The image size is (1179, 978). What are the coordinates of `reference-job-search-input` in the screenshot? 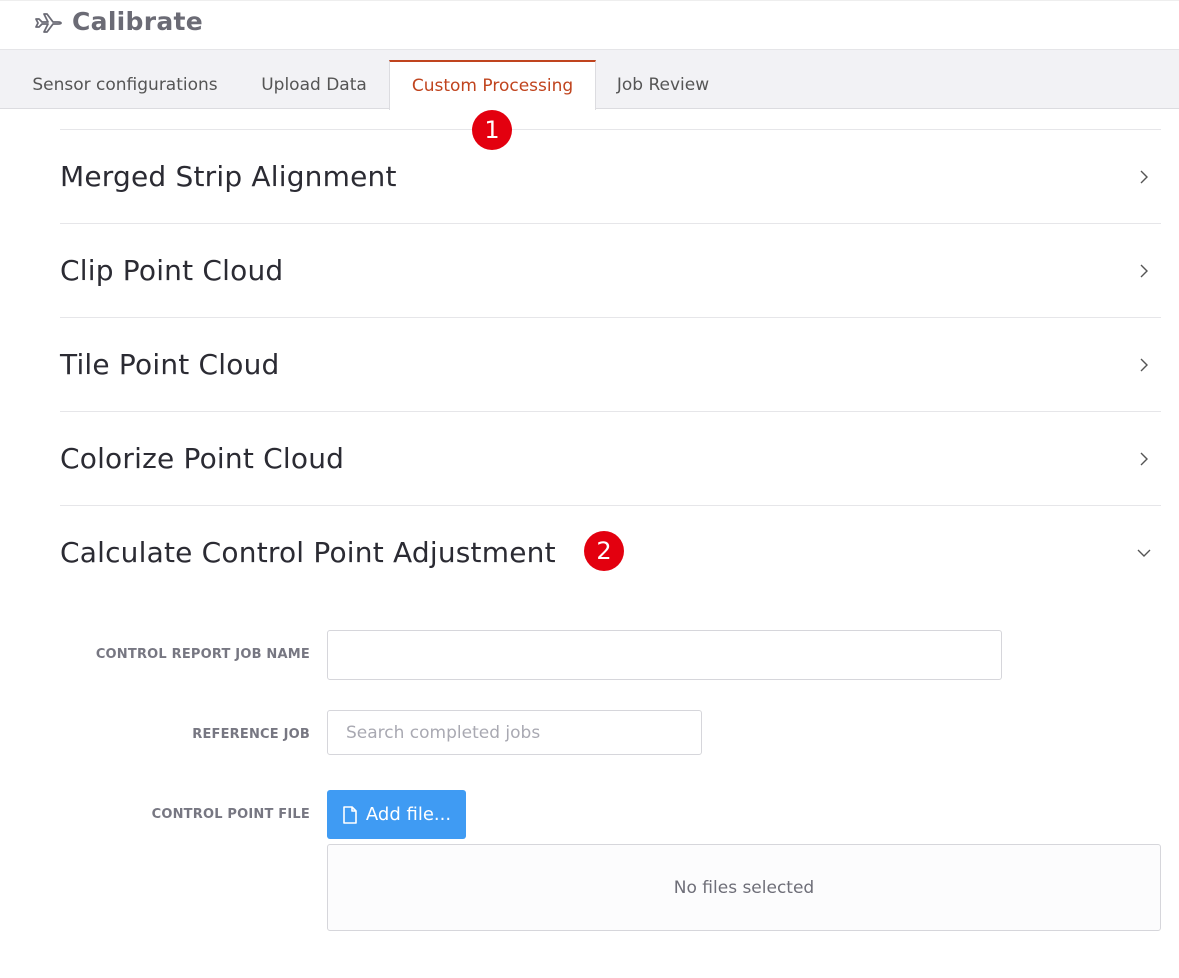 It's located at (514, 732).